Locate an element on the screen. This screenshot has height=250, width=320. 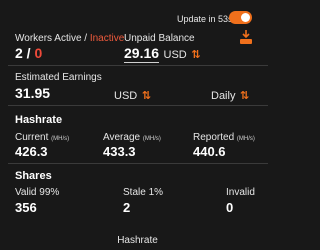
hashrate-current-value: 426.3 is located at coordinates (31, 151).